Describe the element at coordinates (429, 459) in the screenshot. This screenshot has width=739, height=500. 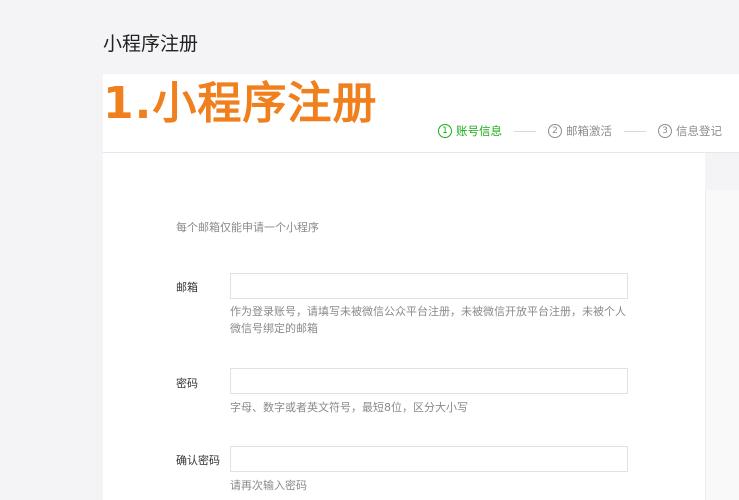
I see `confirm-password-field` at that location.